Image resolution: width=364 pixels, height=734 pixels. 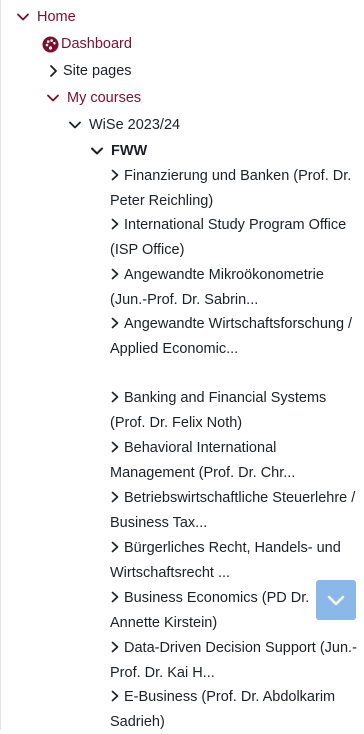 What do you see at coordinates (96, 44) in the screenshot?
I see `nav-dashboard-label: Dashboard` at bounding box center [96, 44].